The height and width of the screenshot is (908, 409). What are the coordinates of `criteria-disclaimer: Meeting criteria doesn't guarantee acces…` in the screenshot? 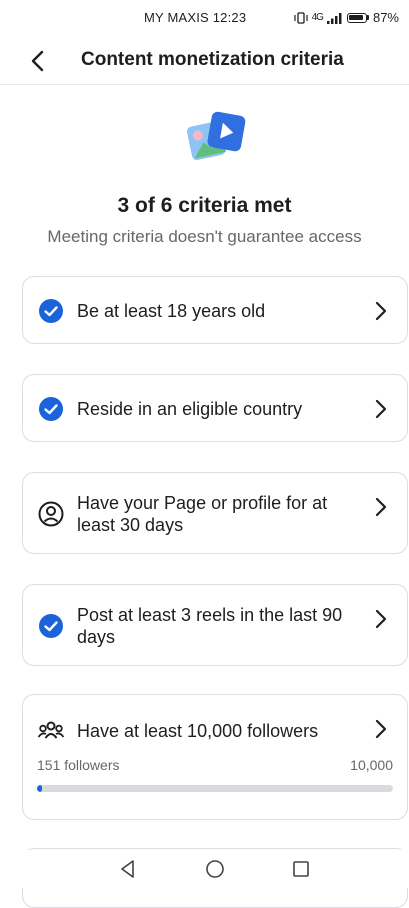 It's located at (204, 236).